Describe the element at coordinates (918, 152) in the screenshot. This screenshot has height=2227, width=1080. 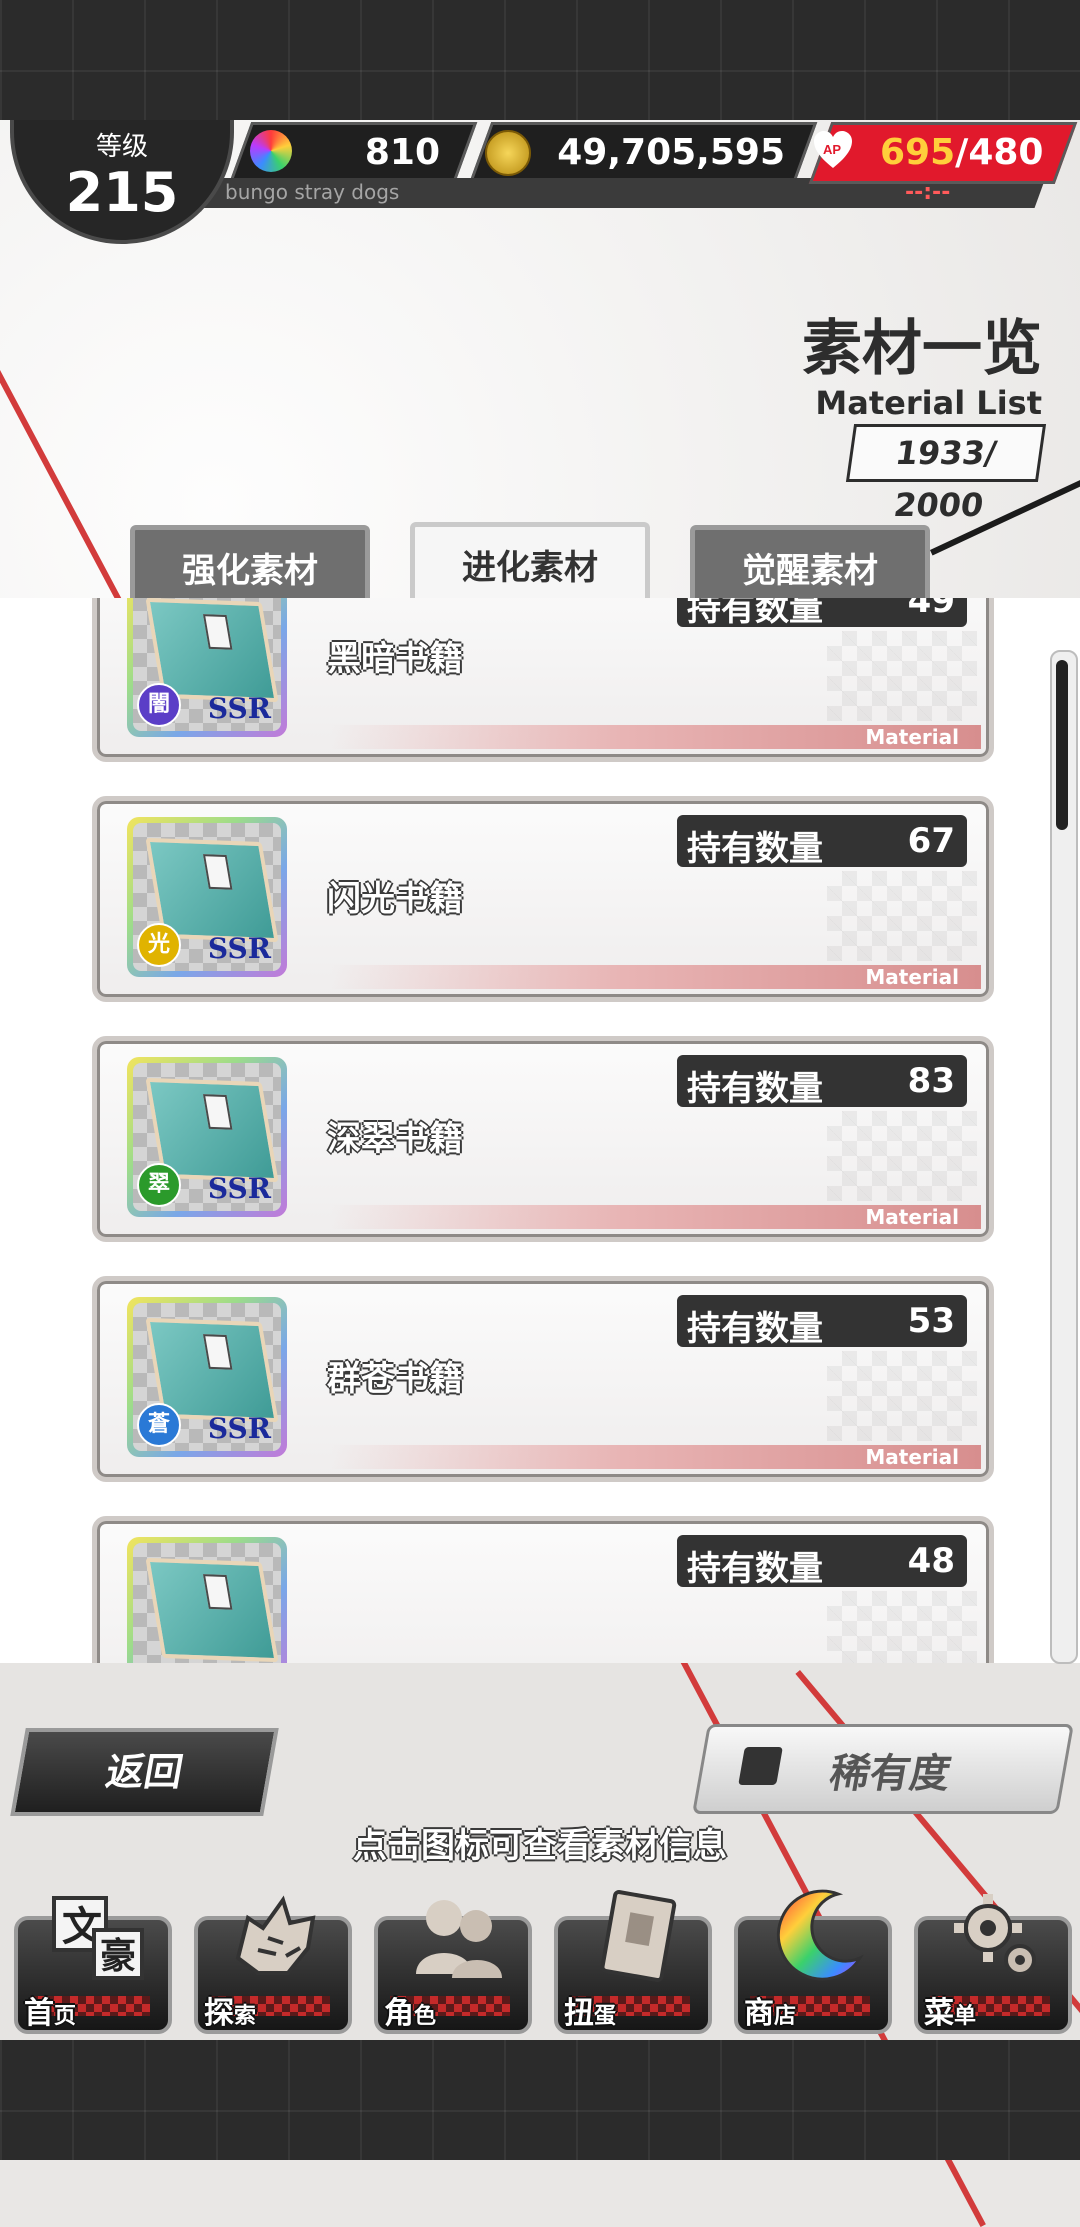
I see `ap-current: 695` at that location.